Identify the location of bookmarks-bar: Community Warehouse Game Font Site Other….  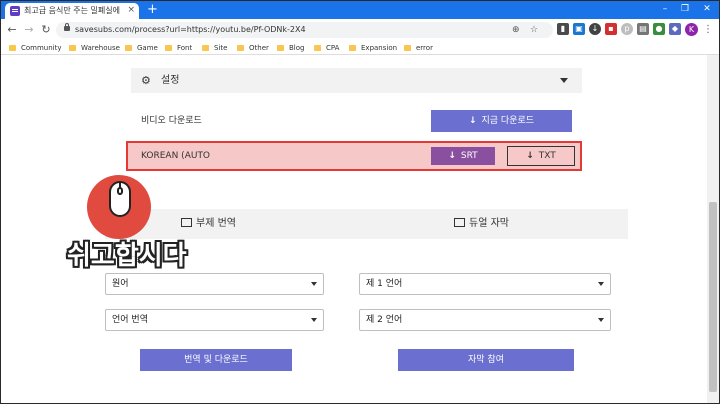
(360, 48).